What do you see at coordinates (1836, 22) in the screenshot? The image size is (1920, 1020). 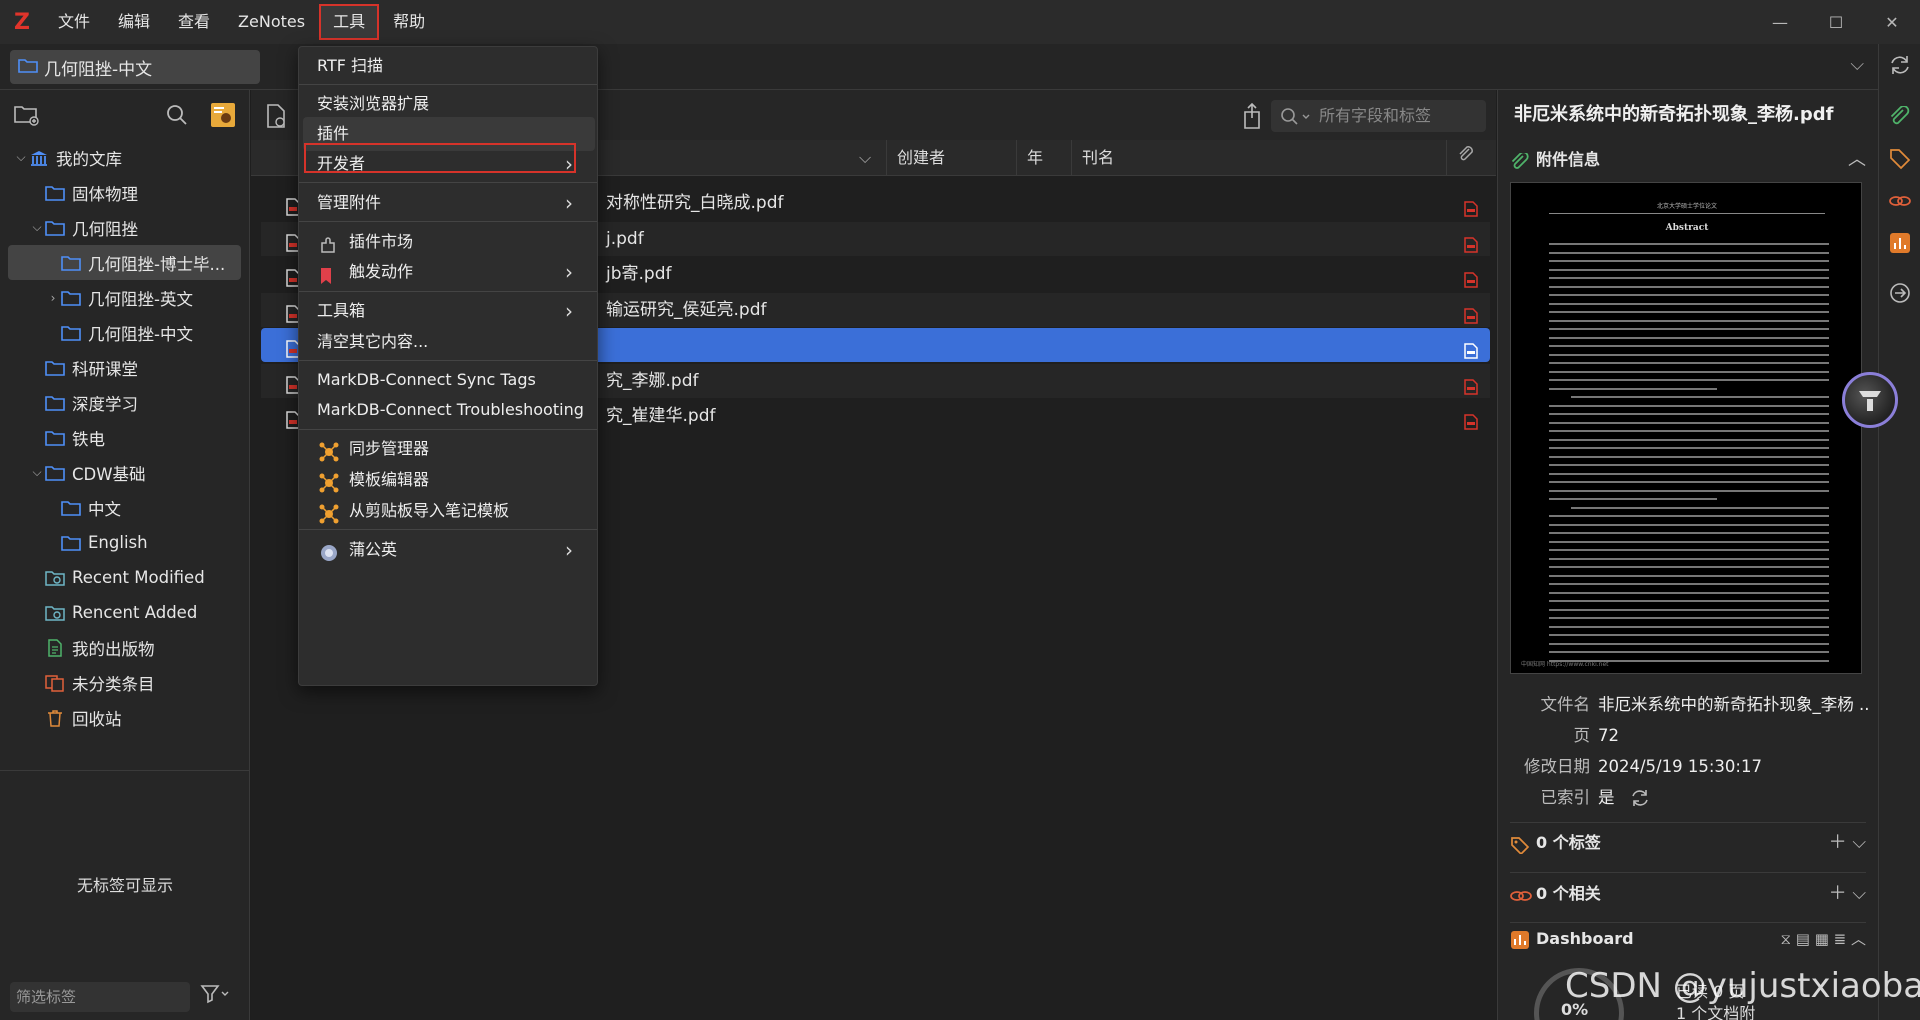 I see `maximize-button: ☐` at bounding box center [1836, 22].